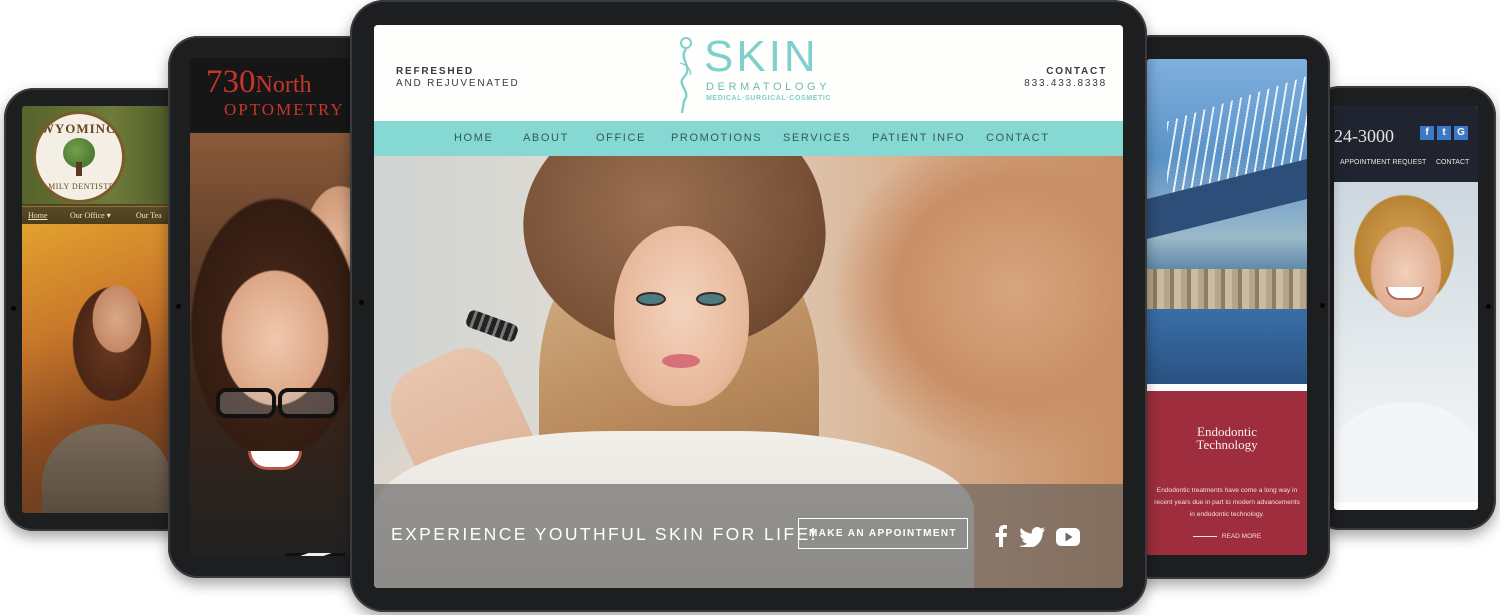  Describe the element at coordinates (817, 138) in the screenshot. I see `nav-item-services: SERVICES` at that location.